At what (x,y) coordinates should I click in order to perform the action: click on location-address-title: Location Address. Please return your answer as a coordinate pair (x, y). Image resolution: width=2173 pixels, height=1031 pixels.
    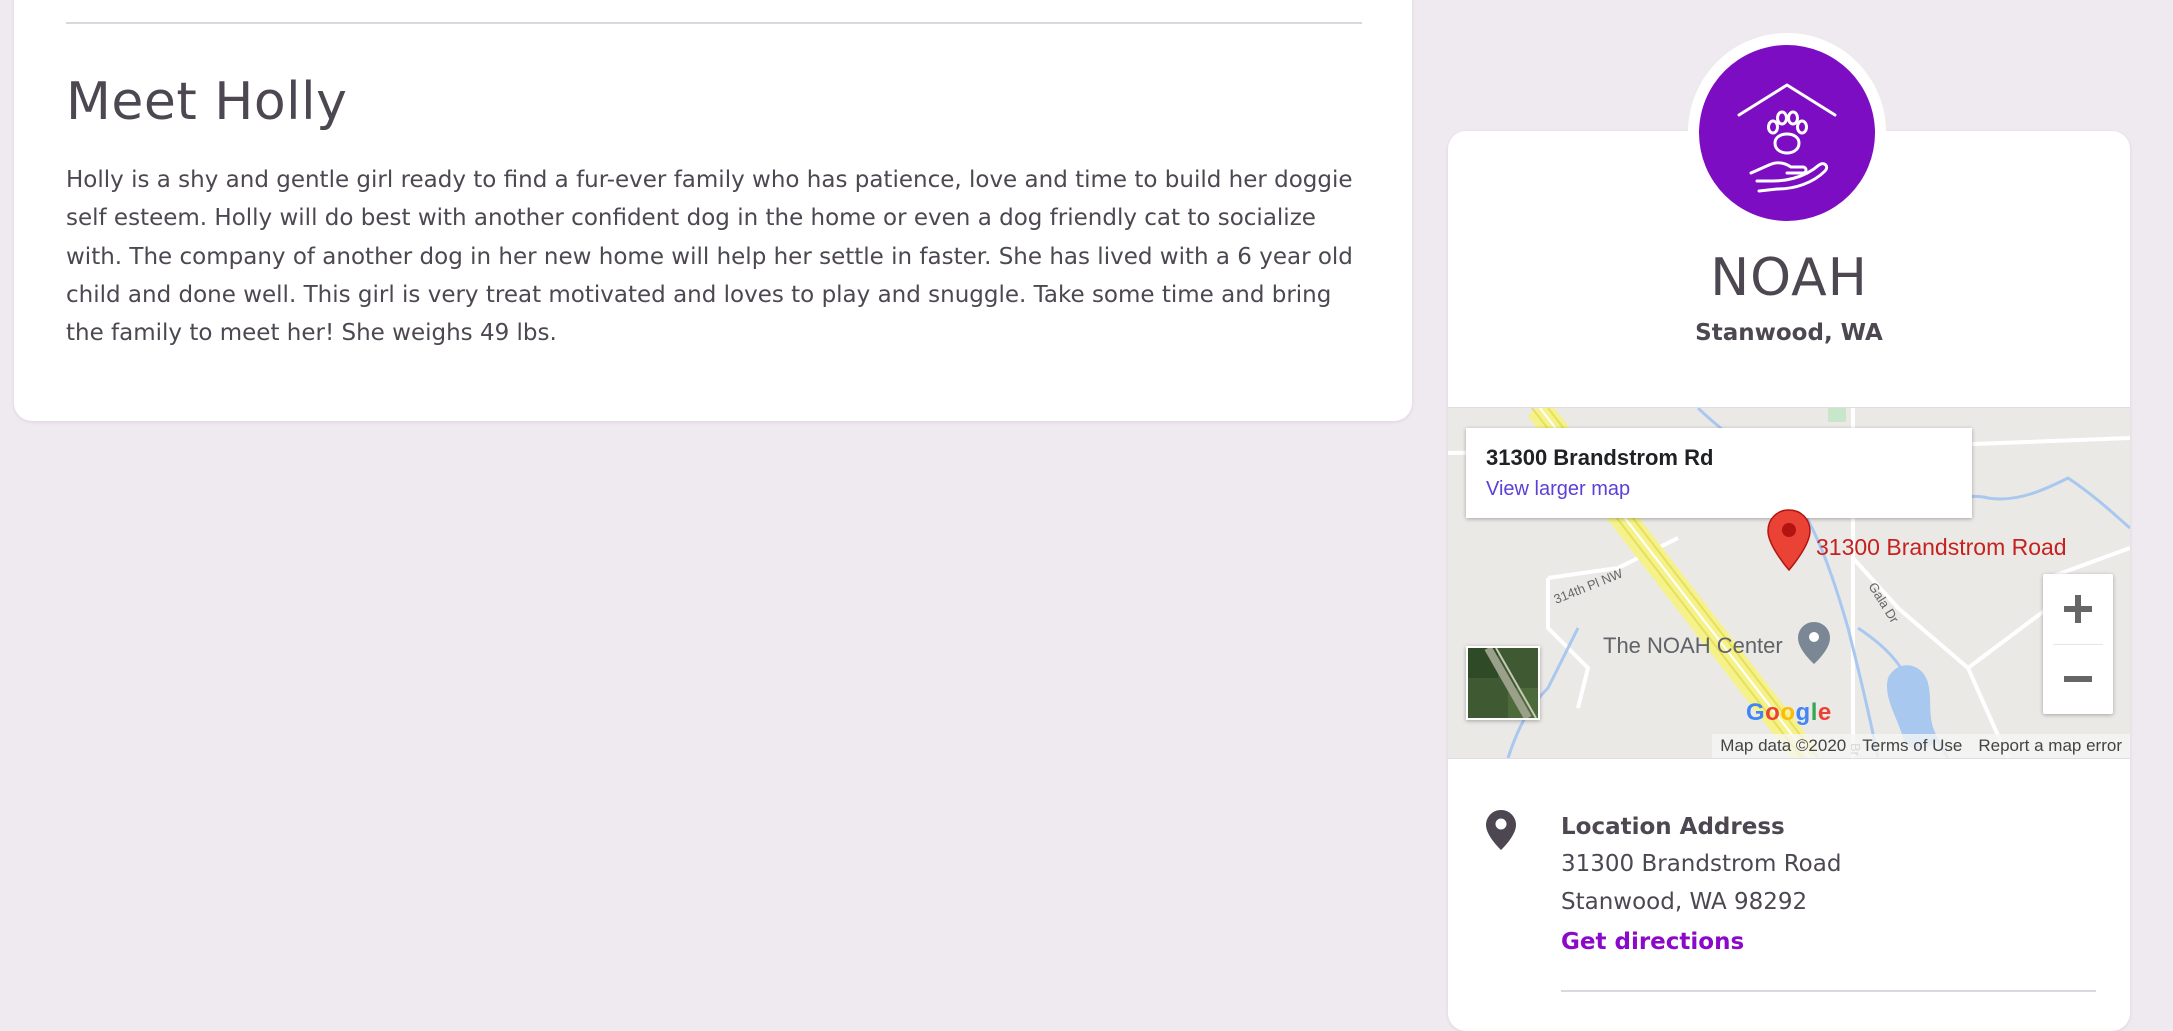
    Looking at the image, I should click on (1673, 827).